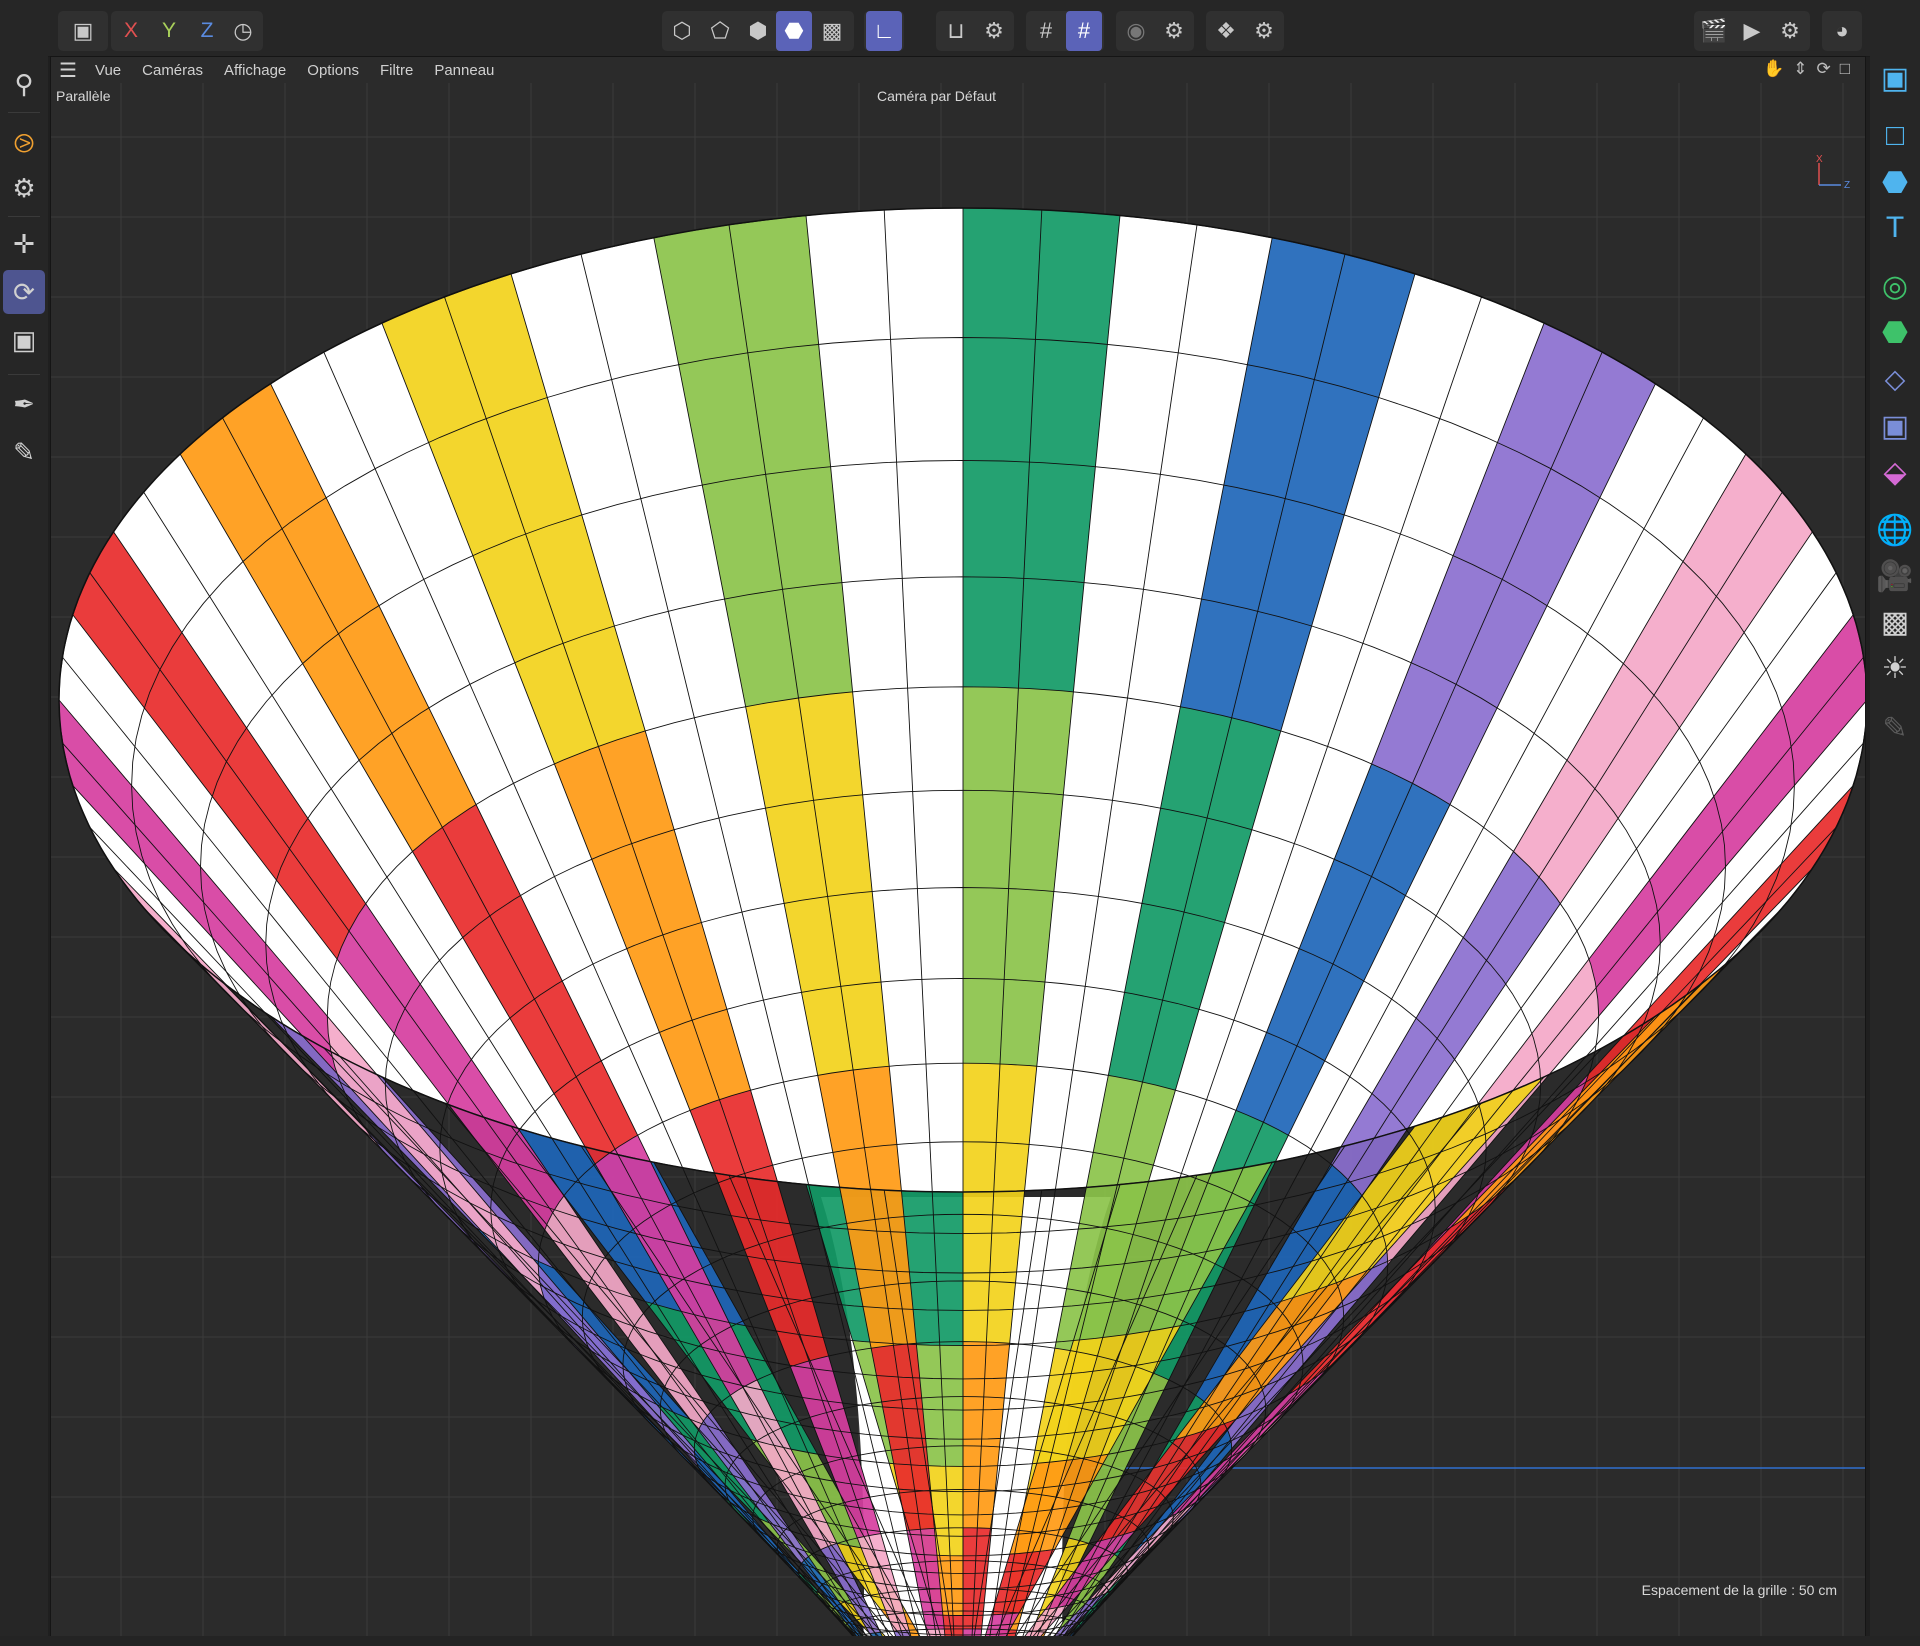 This screenshot has width=1920, height=1646. Describe the element at coordinates (1895, 78) in the screenshot. I see `object-manager-icon: ▣` at that location.